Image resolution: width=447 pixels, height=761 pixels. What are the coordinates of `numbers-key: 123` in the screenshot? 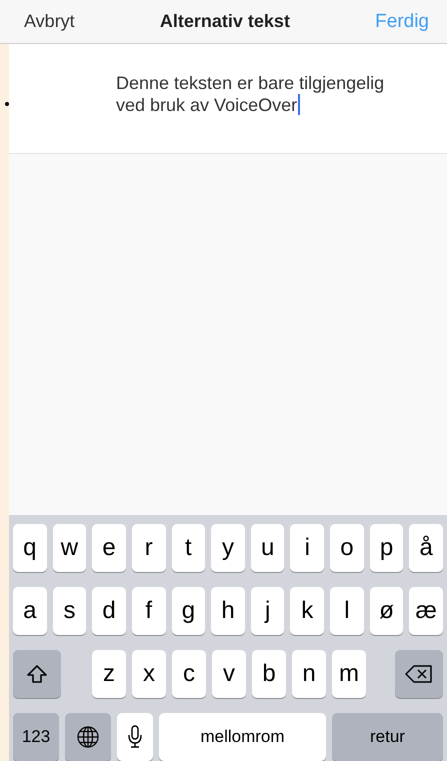 It's located at (36, 737).